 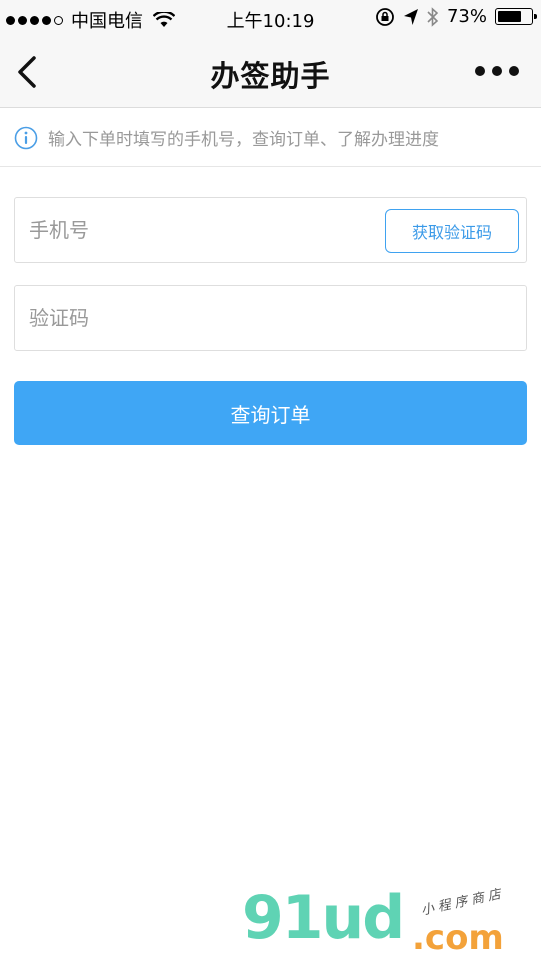 I want to click on query-order-button: 查询订单, so click(x=270, y=413).